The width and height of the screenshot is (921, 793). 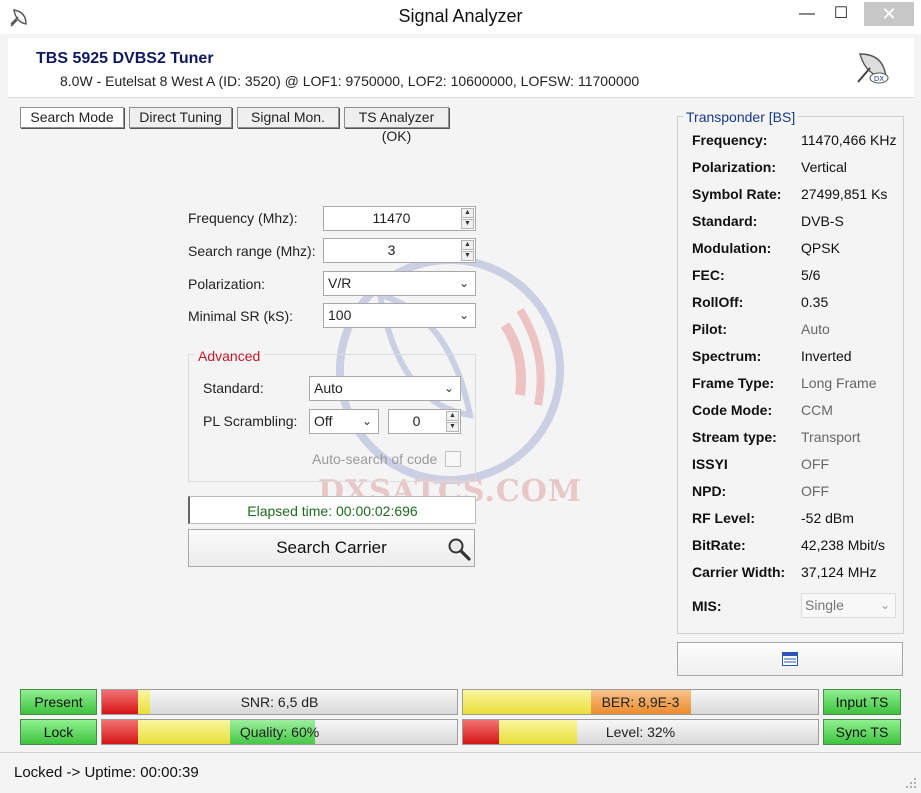 What do you see at coordinates (844, 194) in the screenshot?
I see `tp-symbol-rate-value: 27499,851 Ks` at bounding box center [844, 194].